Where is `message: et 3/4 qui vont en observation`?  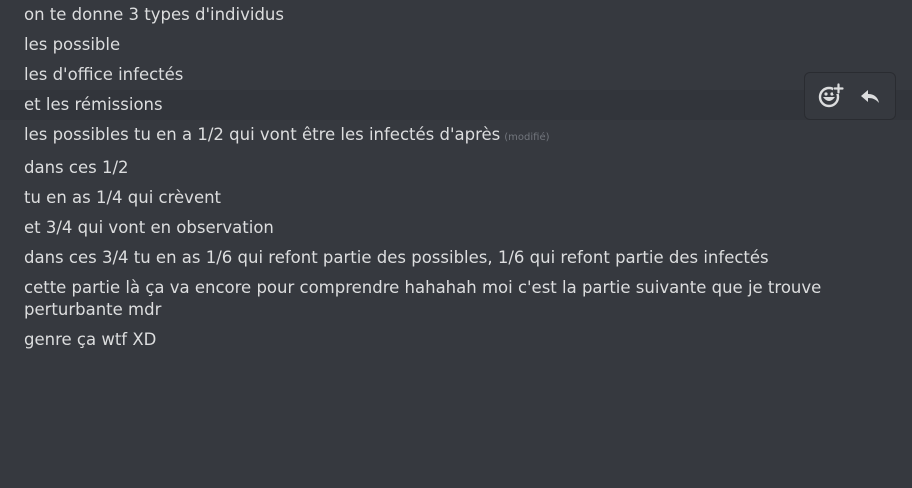 message: et 3/4 qui vont en observation is located at coordinates (456, 228).